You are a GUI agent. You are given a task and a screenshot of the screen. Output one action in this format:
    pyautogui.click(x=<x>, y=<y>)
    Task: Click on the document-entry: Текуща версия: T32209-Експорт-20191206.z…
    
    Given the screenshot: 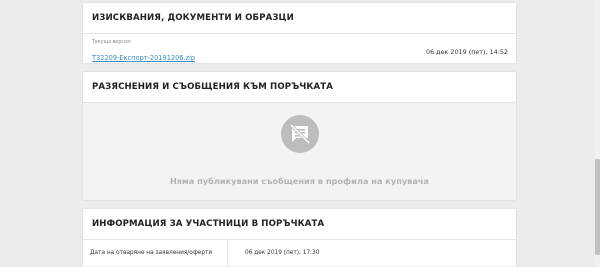 What is the action you would take?
    pyautogui.click(x=299, y=49)
    